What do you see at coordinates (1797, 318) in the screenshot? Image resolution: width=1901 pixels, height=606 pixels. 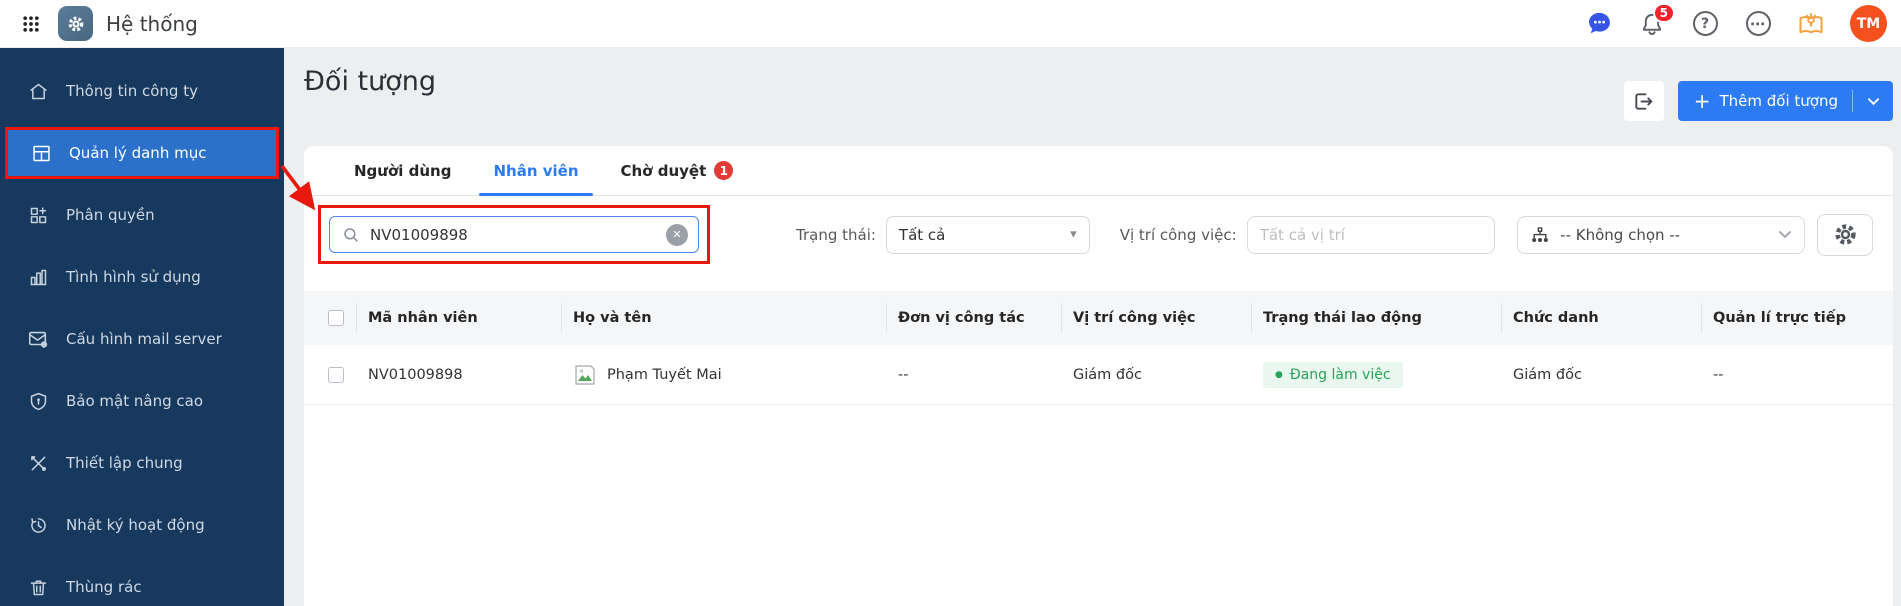 I see `column-header: Quản lí trực tiếp` at bounding box center [1797, 318].